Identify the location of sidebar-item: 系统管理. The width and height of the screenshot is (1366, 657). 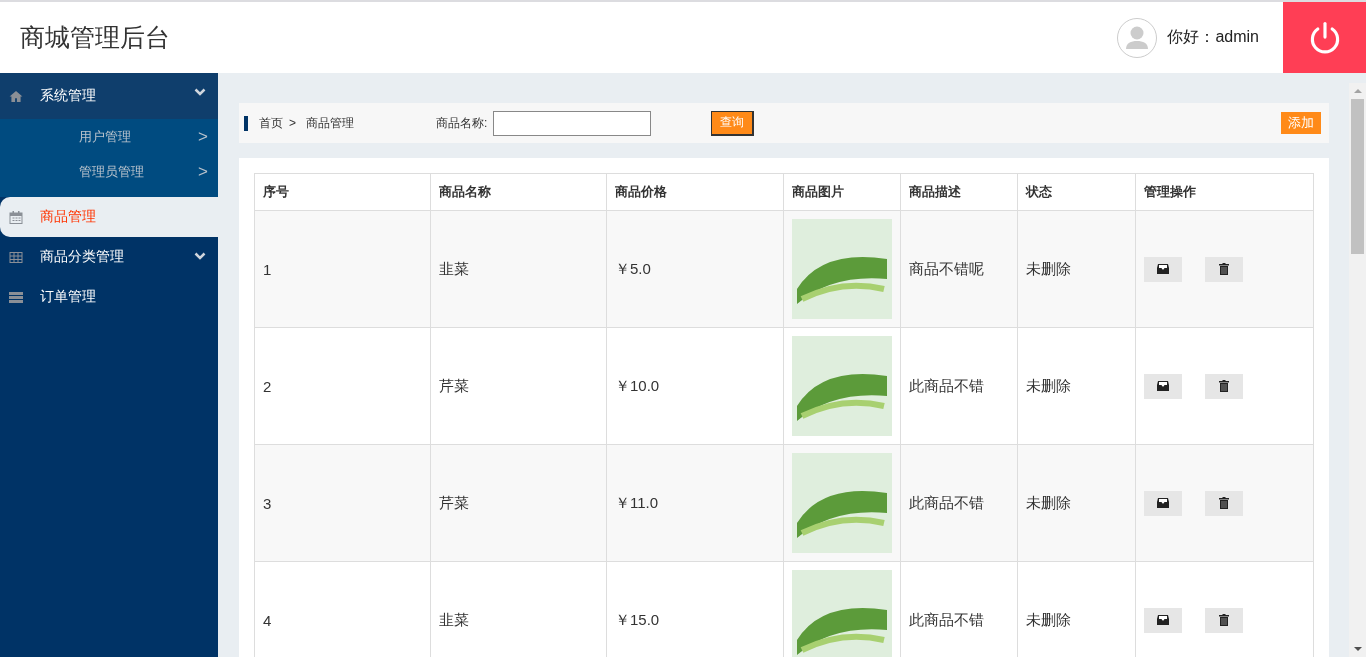
(109, 96).